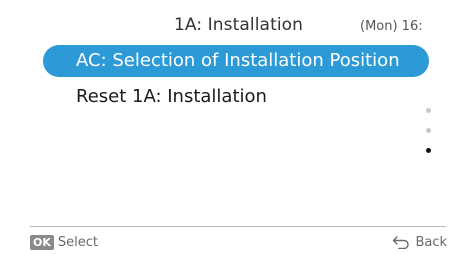 The height and width of the screenshot is (256, 469). Describe the element at coordinates (42, 242) in the screenshot. I see `ok-button-badge: OK` at that location.